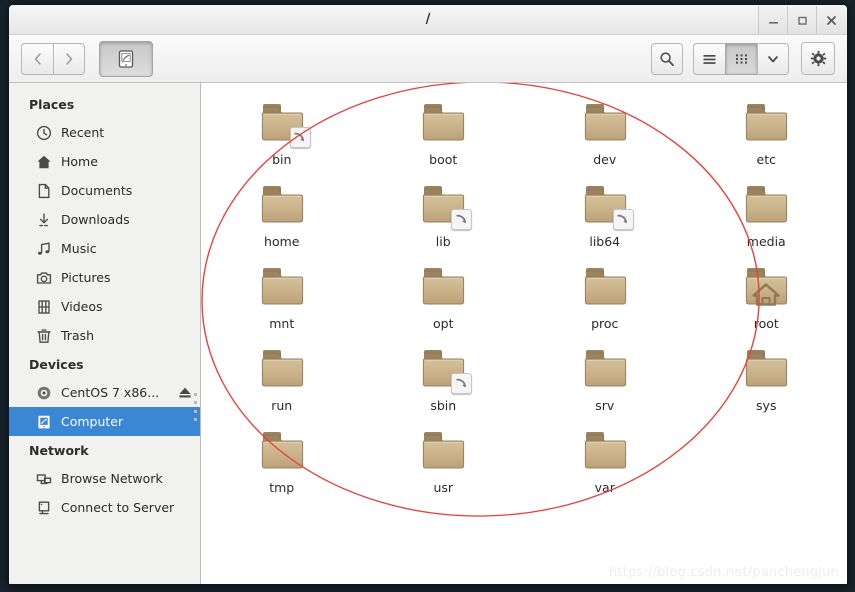 This screenshot has height=592, width=855. What do you see at coordinates (667, 58) in the screenshot?
I see `search-button` at bounding box center [667, 58].